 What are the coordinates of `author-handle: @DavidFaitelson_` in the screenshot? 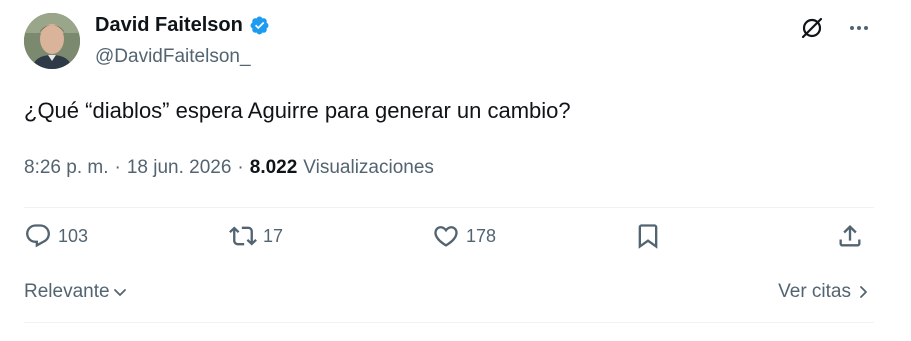 It's located at (173, 57).